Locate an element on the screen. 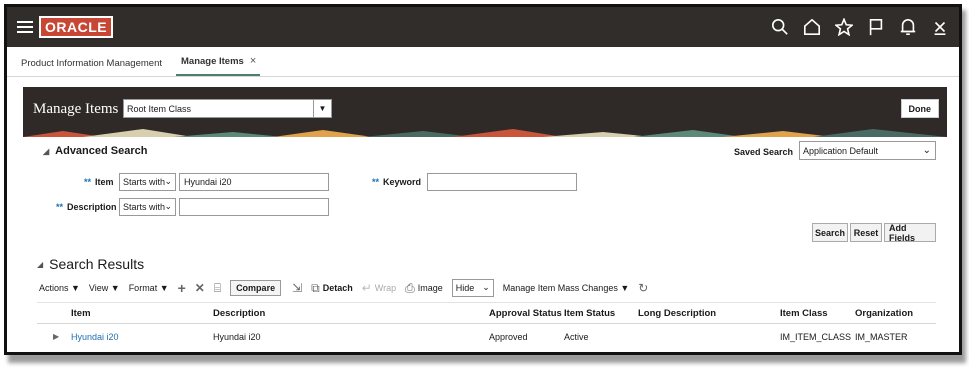 This screenshot has width=969, height=368. keyword-label: ** Keyword is located at coordinates (396, 182).